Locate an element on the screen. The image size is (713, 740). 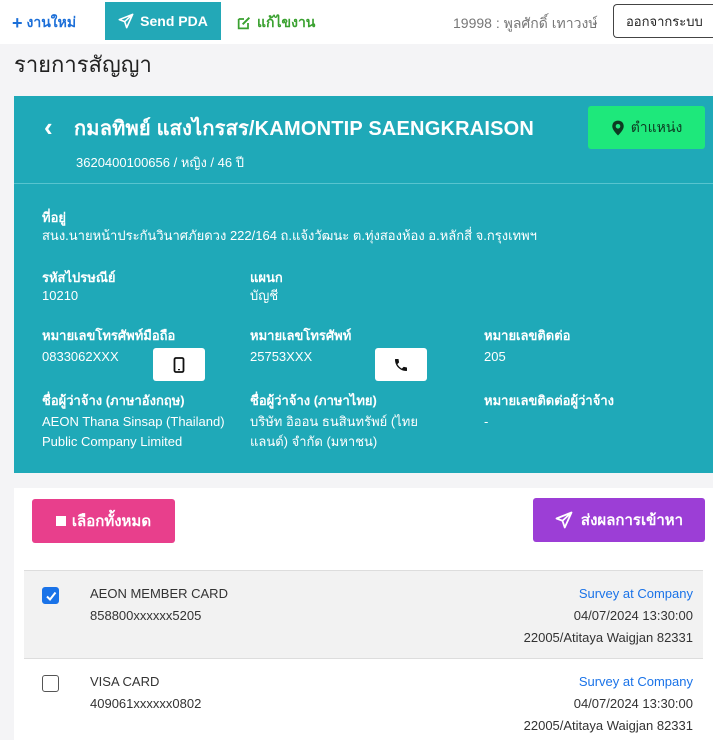
employer-th-line2: แลนด์) จำกัด (มหาชน) is located at coordinates (314, 441).